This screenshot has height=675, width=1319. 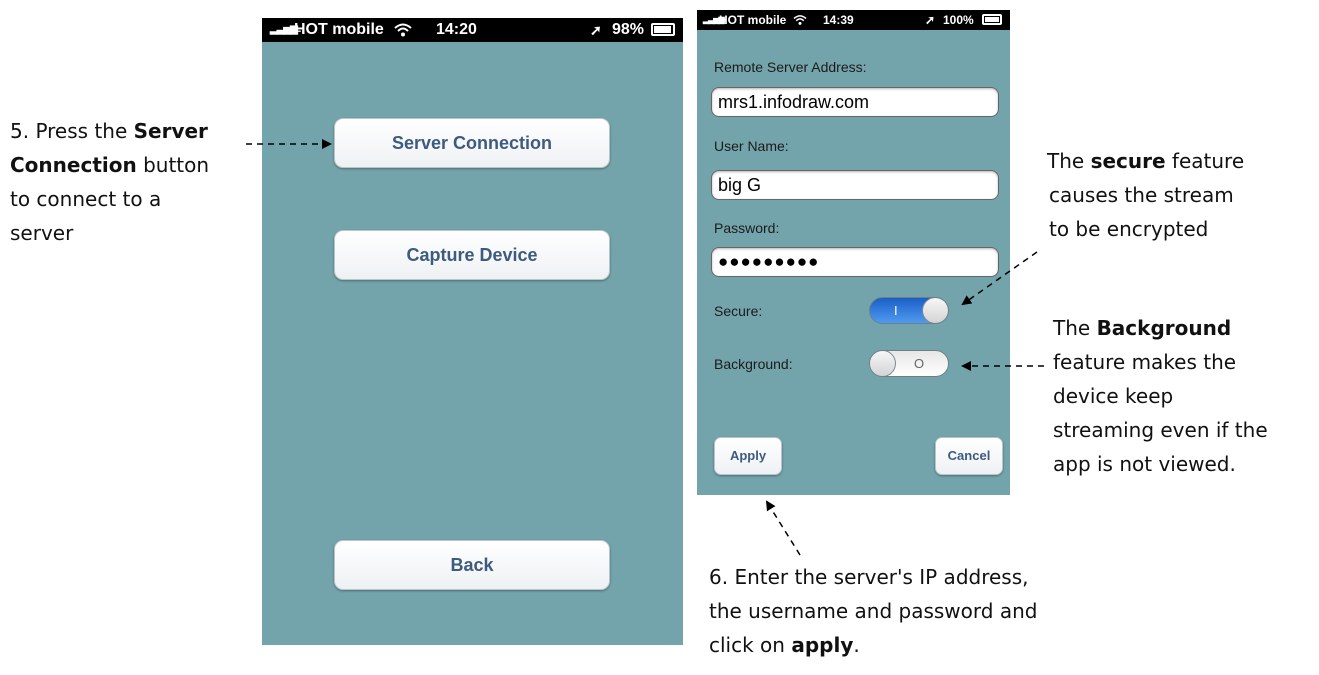 I want to click on arrow-secure, so click(x=999, y=278).